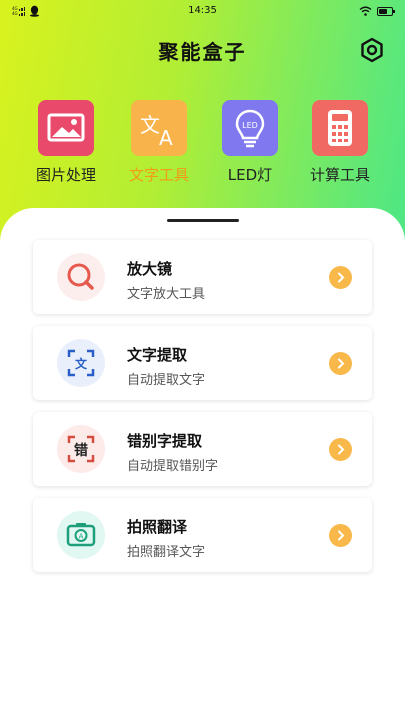 The width and height of the screenshot is (405, 728). Describe the element at coordinates (202, 535) in the screenshot. I see `card-photo-translate: A 拍照翻译 拍照翻译文字` at that location.